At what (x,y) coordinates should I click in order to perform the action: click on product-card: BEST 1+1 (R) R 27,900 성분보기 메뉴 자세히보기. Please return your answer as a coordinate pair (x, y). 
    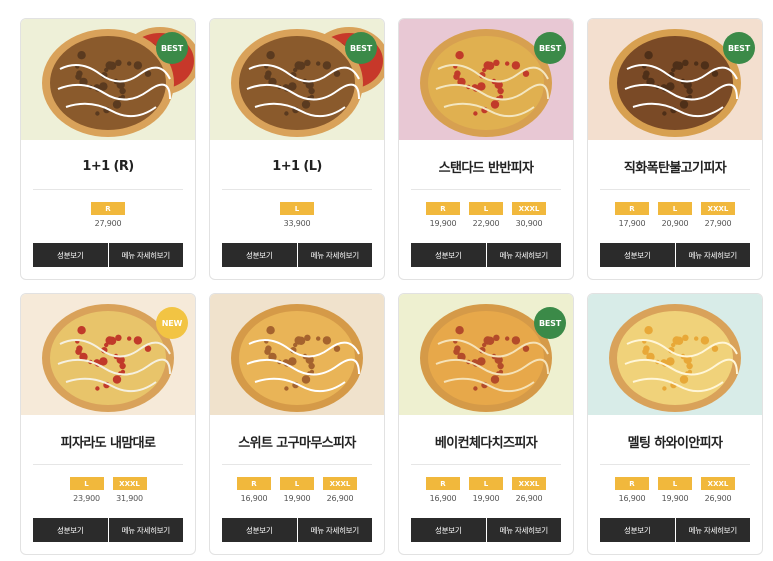
    Looking at the image, I should click on (108, 149).